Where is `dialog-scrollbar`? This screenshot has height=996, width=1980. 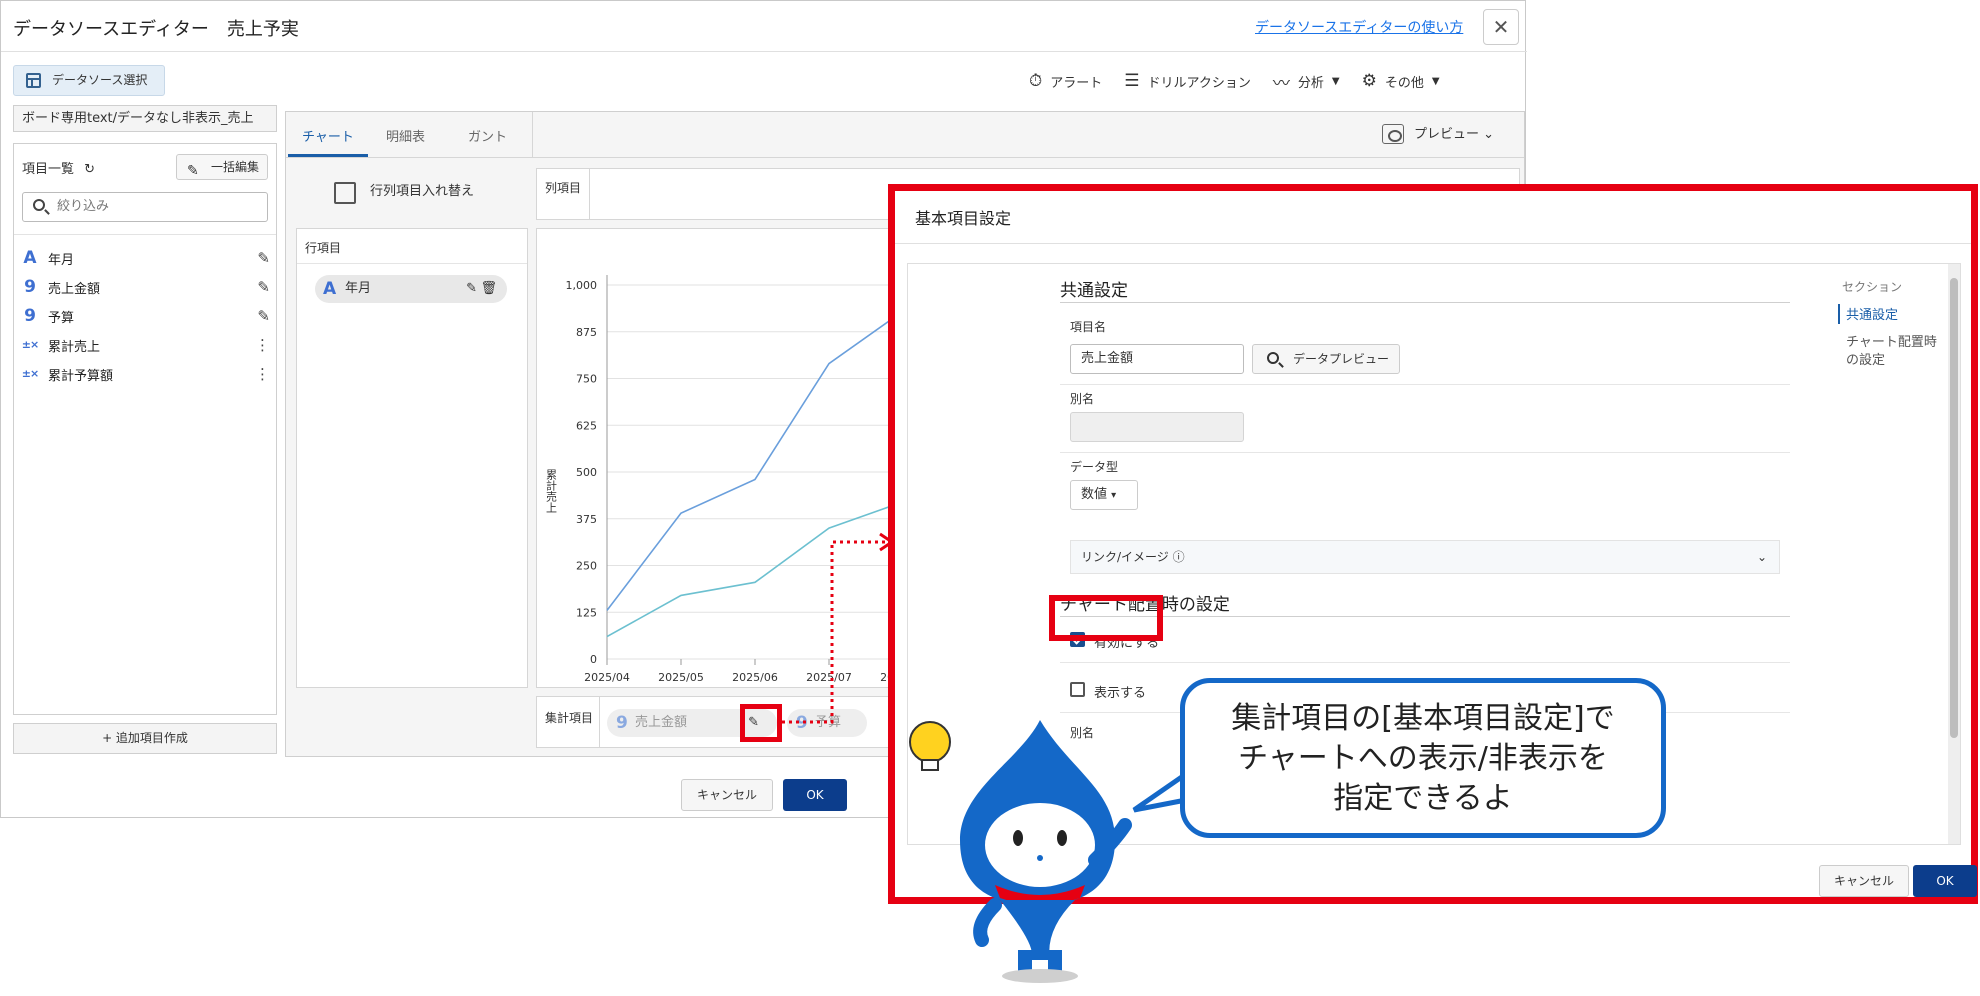
dialog-scrollbar is located at coordinates (1954, 554).